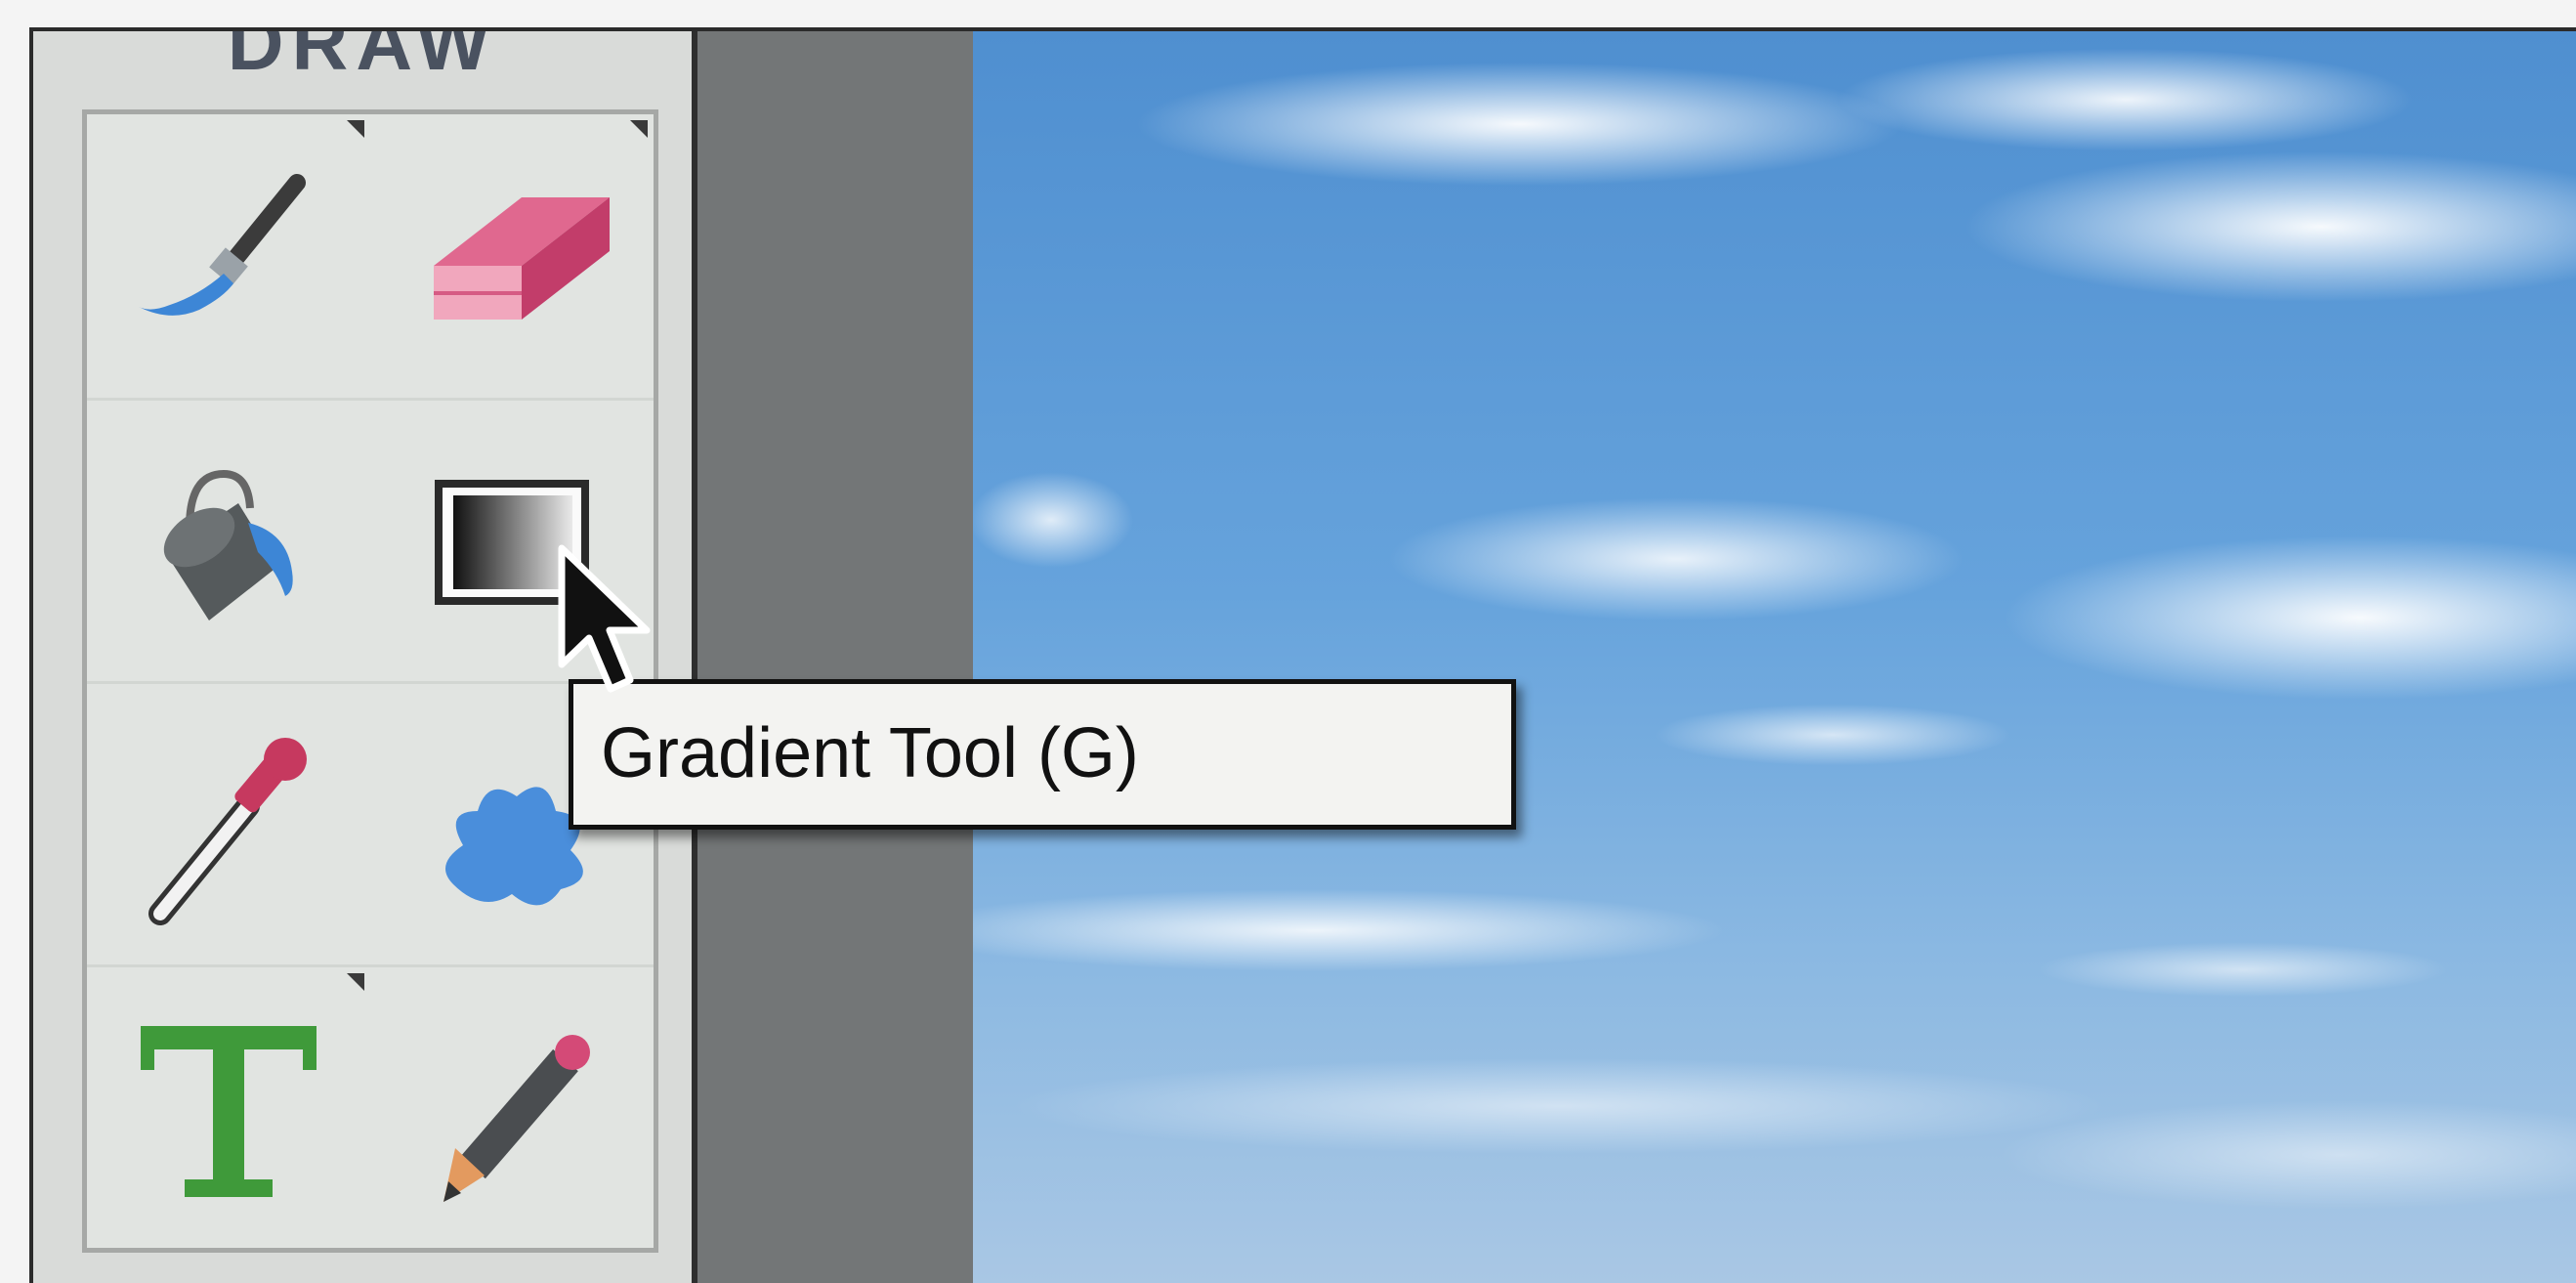 The height and width of the screenshot is (1283, 2576). Describe the element at coordinates (835, 657) in the screenshot. I see `panel-gutter` at that location.